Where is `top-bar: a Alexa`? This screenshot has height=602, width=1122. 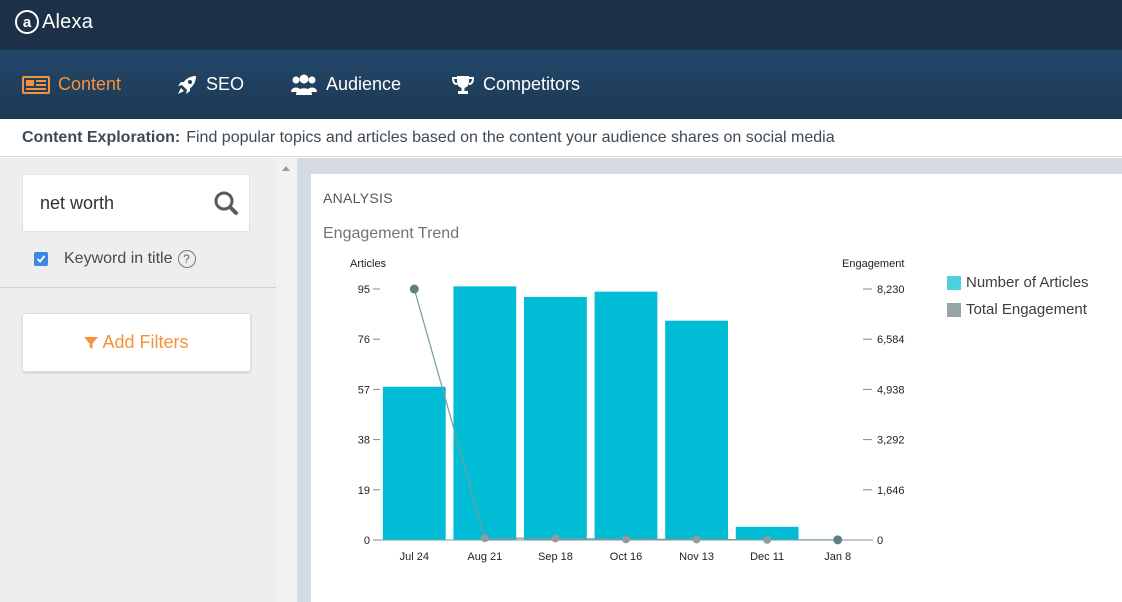 top-bar: a Alexa is located at coordinates (561, 25).